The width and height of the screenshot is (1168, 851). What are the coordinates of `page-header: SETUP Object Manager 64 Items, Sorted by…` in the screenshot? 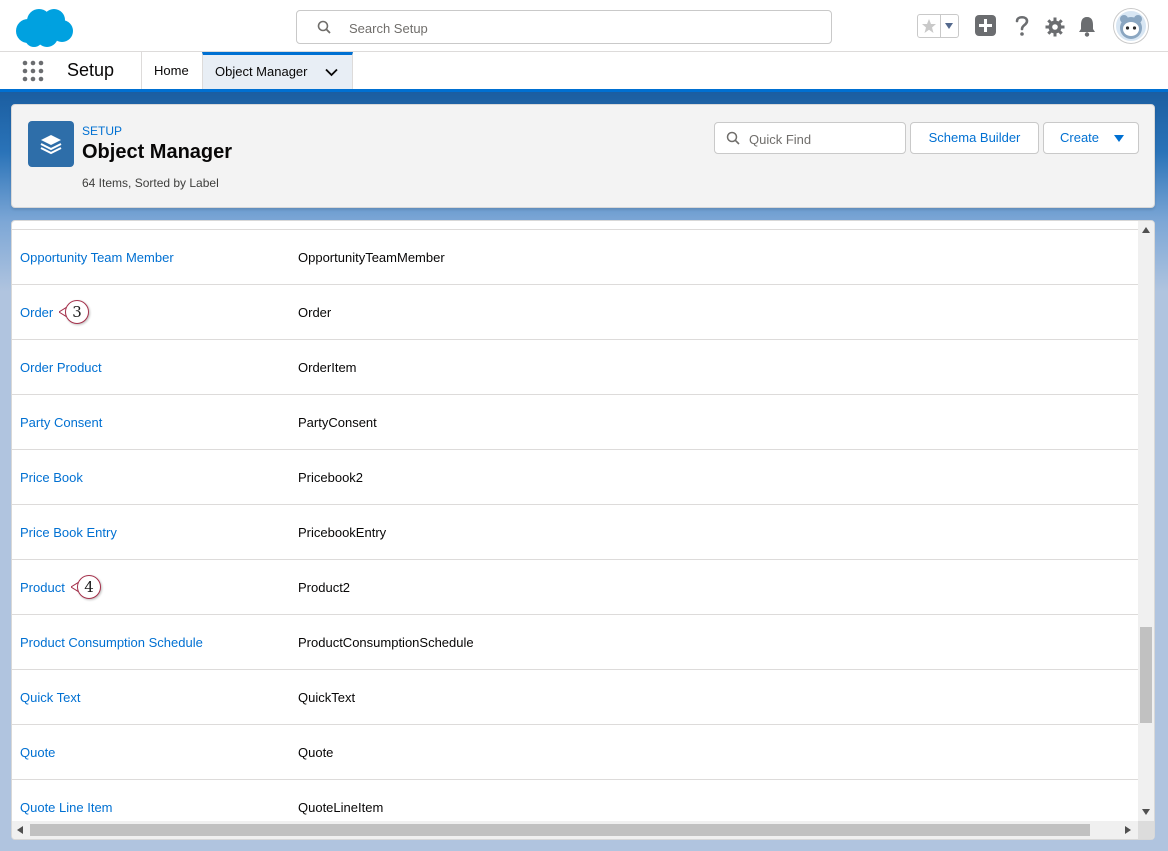 It's located at (583, 156).